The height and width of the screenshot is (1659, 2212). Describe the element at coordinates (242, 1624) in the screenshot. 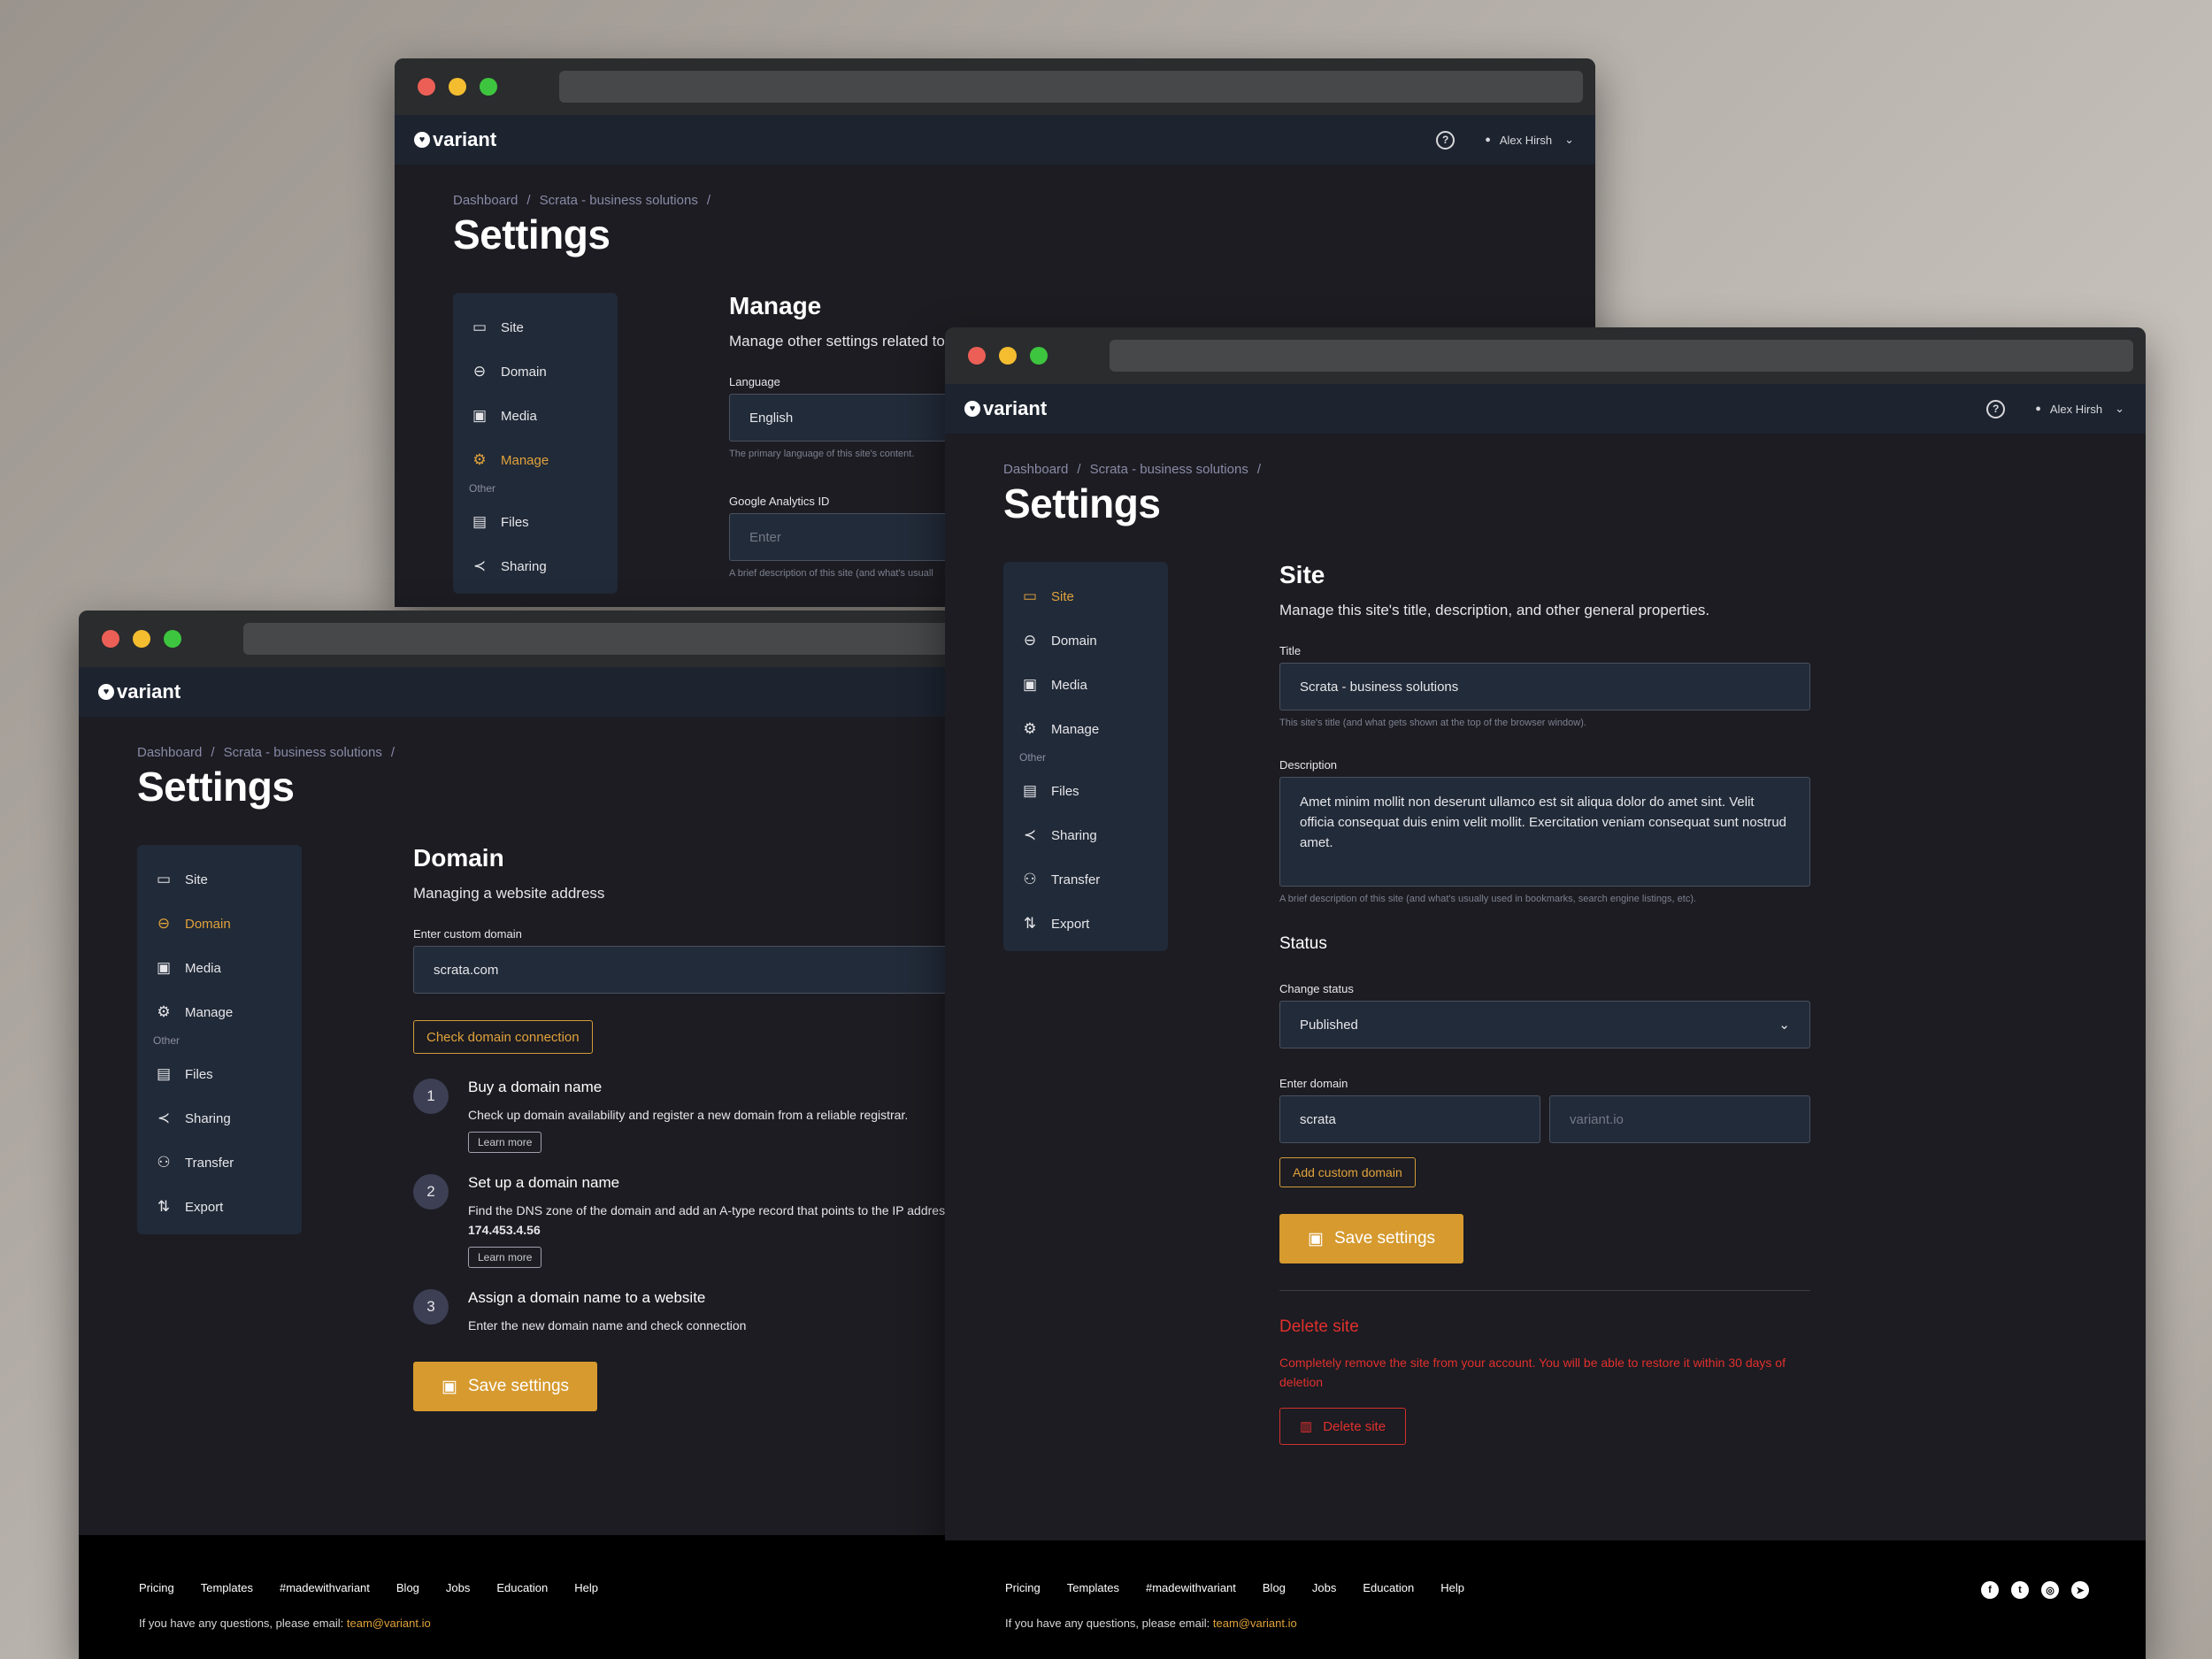

I see `footer-note-text: If you have any questions, please email:` at that location.